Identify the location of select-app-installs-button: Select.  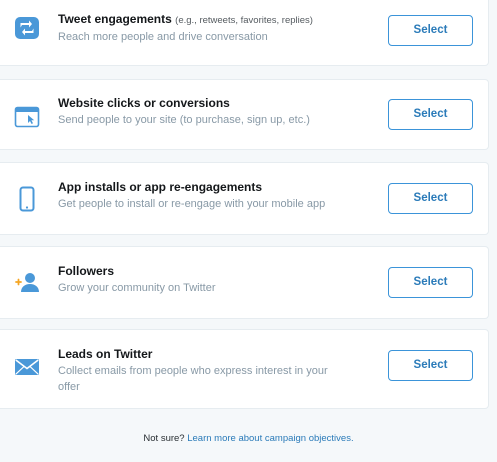
(430, 198).